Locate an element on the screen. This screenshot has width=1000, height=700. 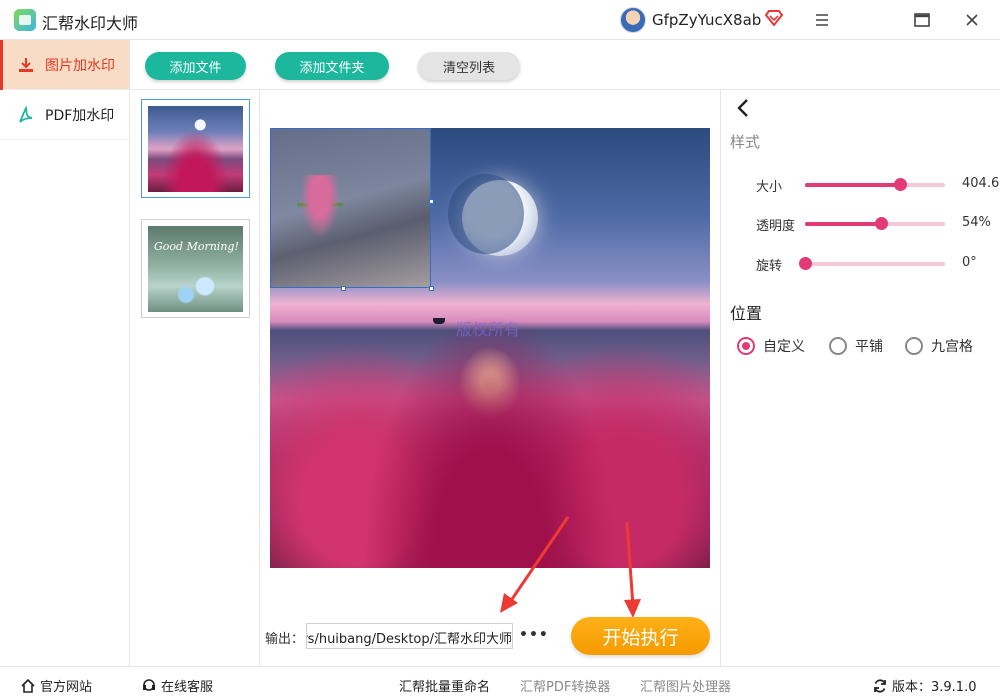
sidebar-item-image-watermark: 图片加水印 is located at coordinates (64, 65).